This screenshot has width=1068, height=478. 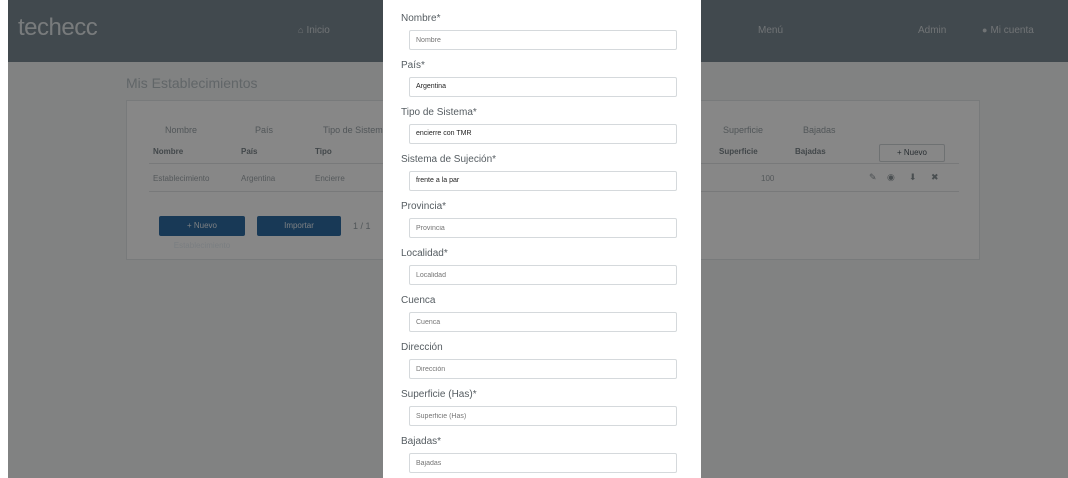 I want to click on localidad-field, so click(x=543, y=275).